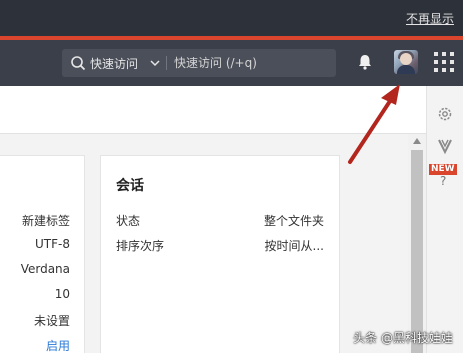 The height and width of the screenshot is (353, 463). I want to click on help-icon: ?, so click(443, 181).